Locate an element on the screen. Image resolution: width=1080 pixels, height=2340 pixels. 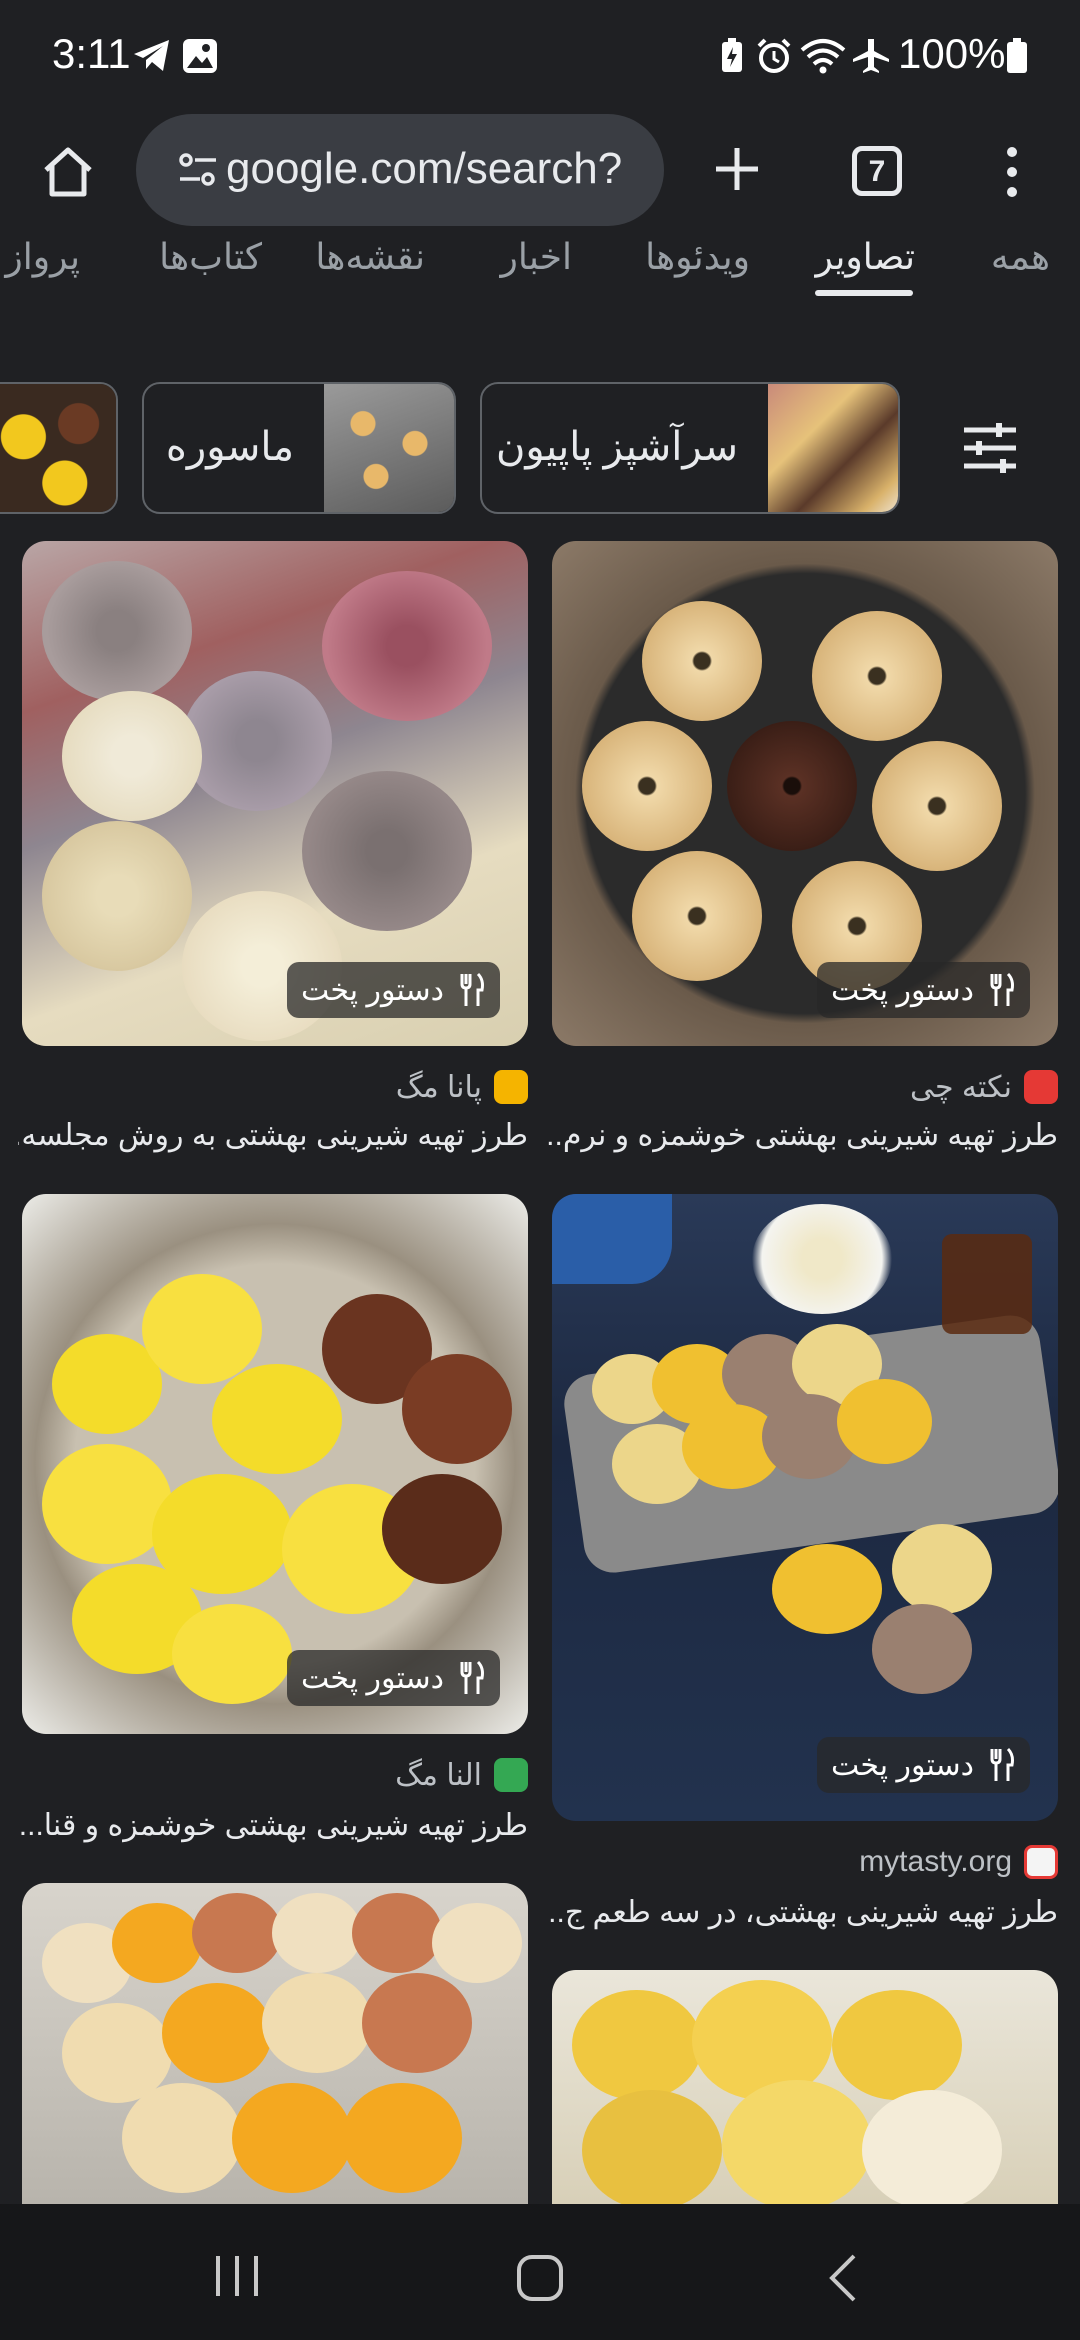
battery-icon is located at coordinates (1017, 55).